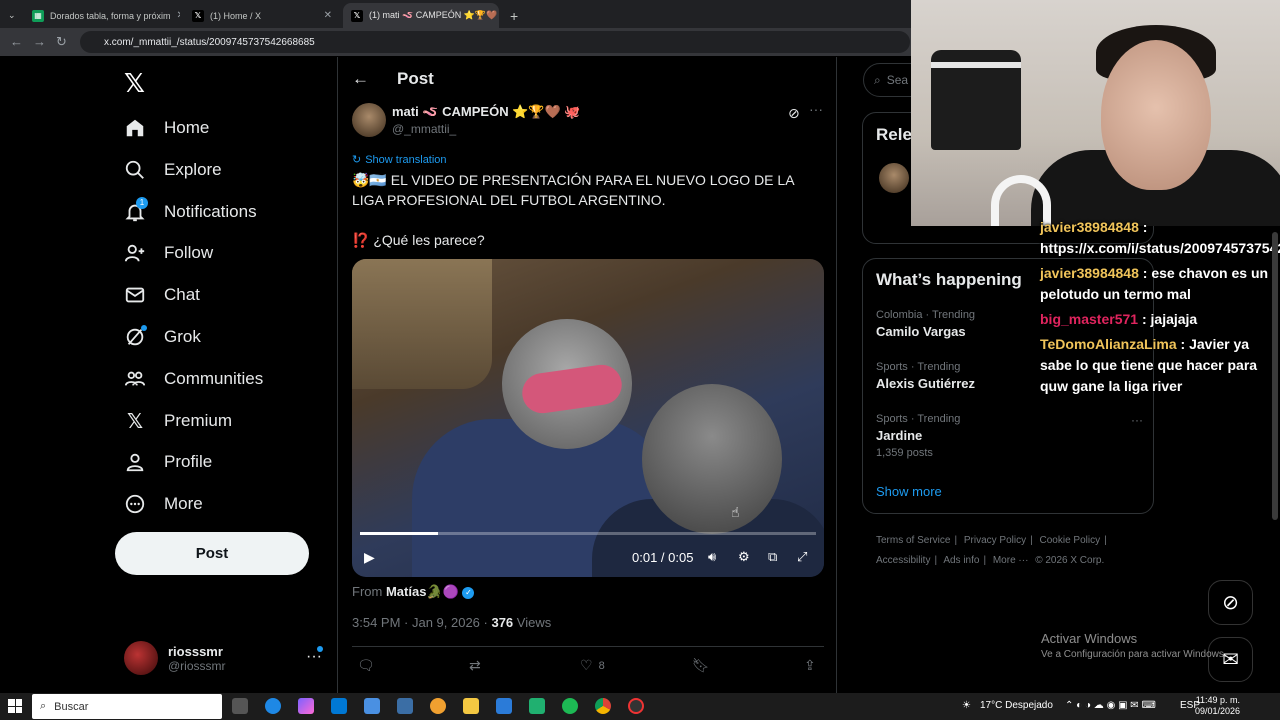 The image size is (1280, 720). I want to click on bell-icon: 1, so click(136, 210).